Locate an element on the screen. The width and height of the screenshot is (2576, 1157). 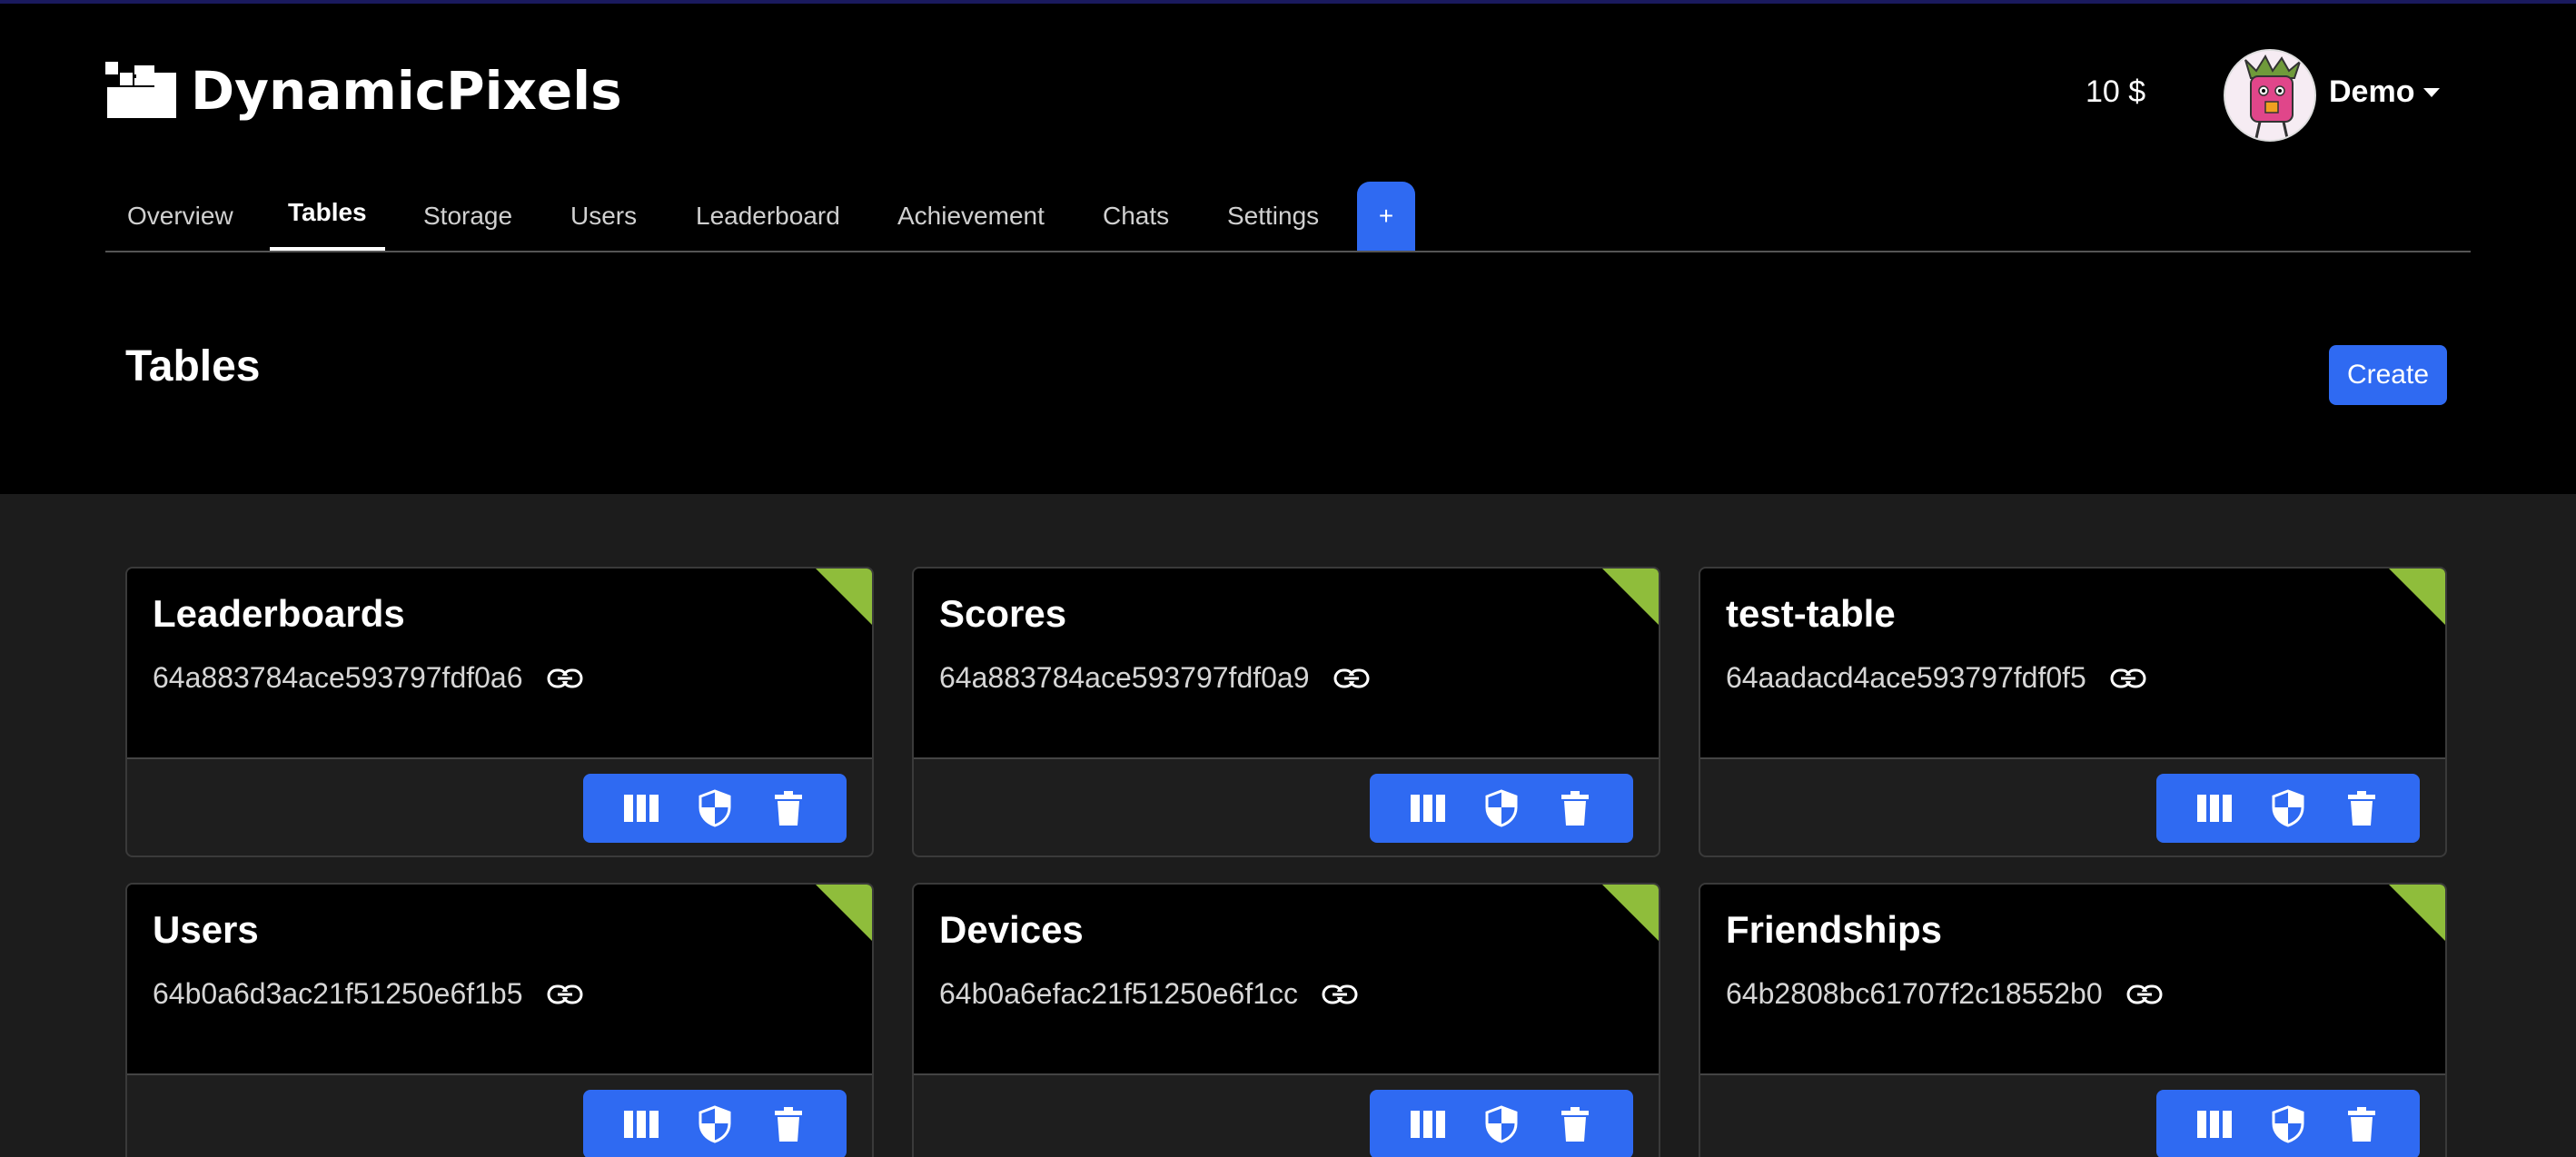
table-id-row: 64aadacd4ace593797fdf0f5 is located at coordinates (1936, 678).